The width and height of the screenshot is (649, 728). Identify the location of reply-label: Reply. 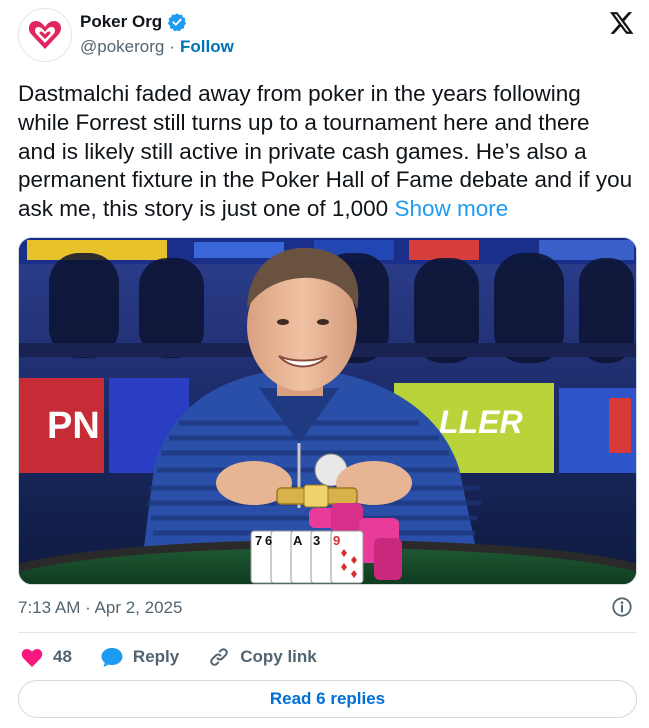
(156, 656).